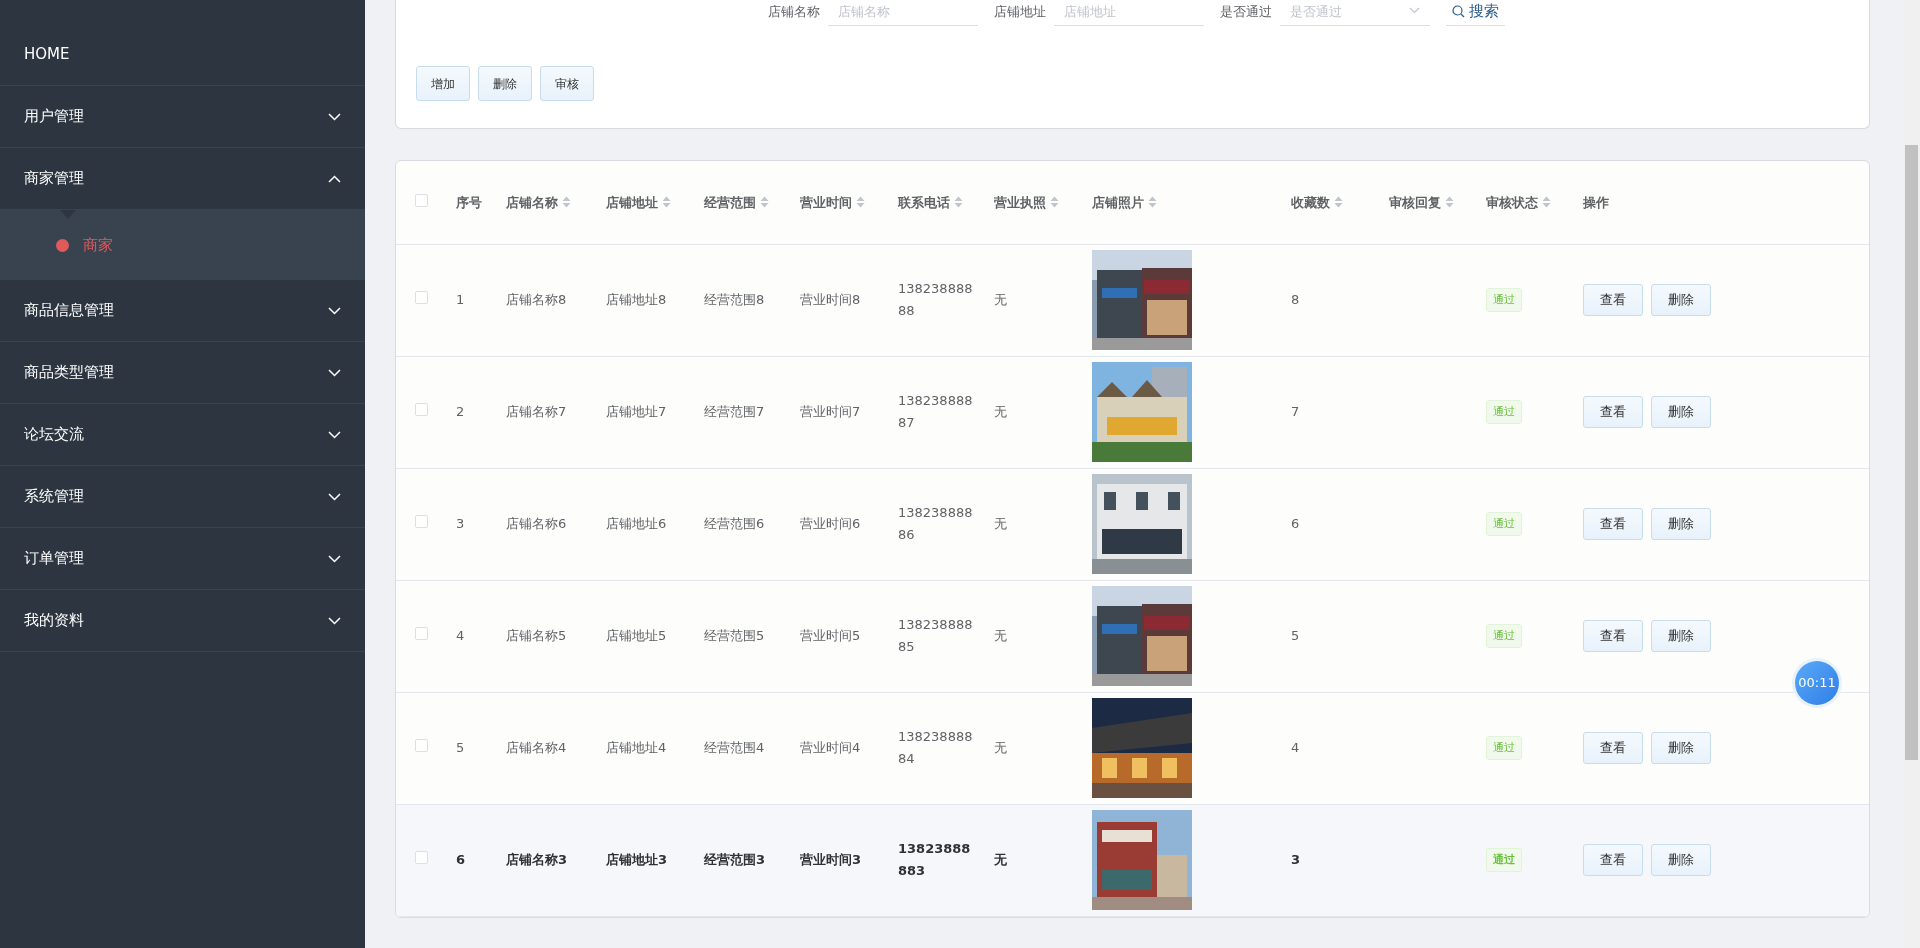 This screenshot has height=948, width=1920. Describe the element at coordinates (567, 83) in the screenshot. I see `action-button: 审核` at that location.